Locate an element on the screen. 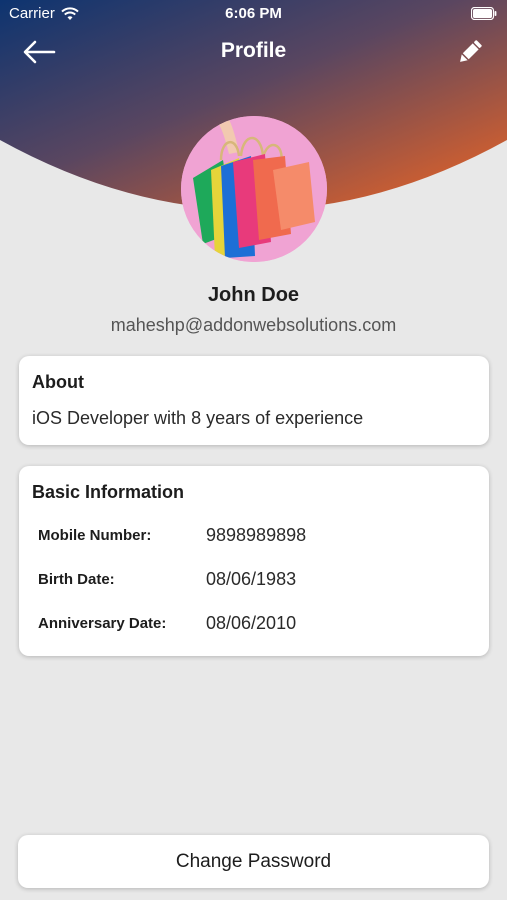 Image resolution: width=507 pixels, height=900 pixels. basic-information-title: Basic Information is located at coordinates (108, 492).